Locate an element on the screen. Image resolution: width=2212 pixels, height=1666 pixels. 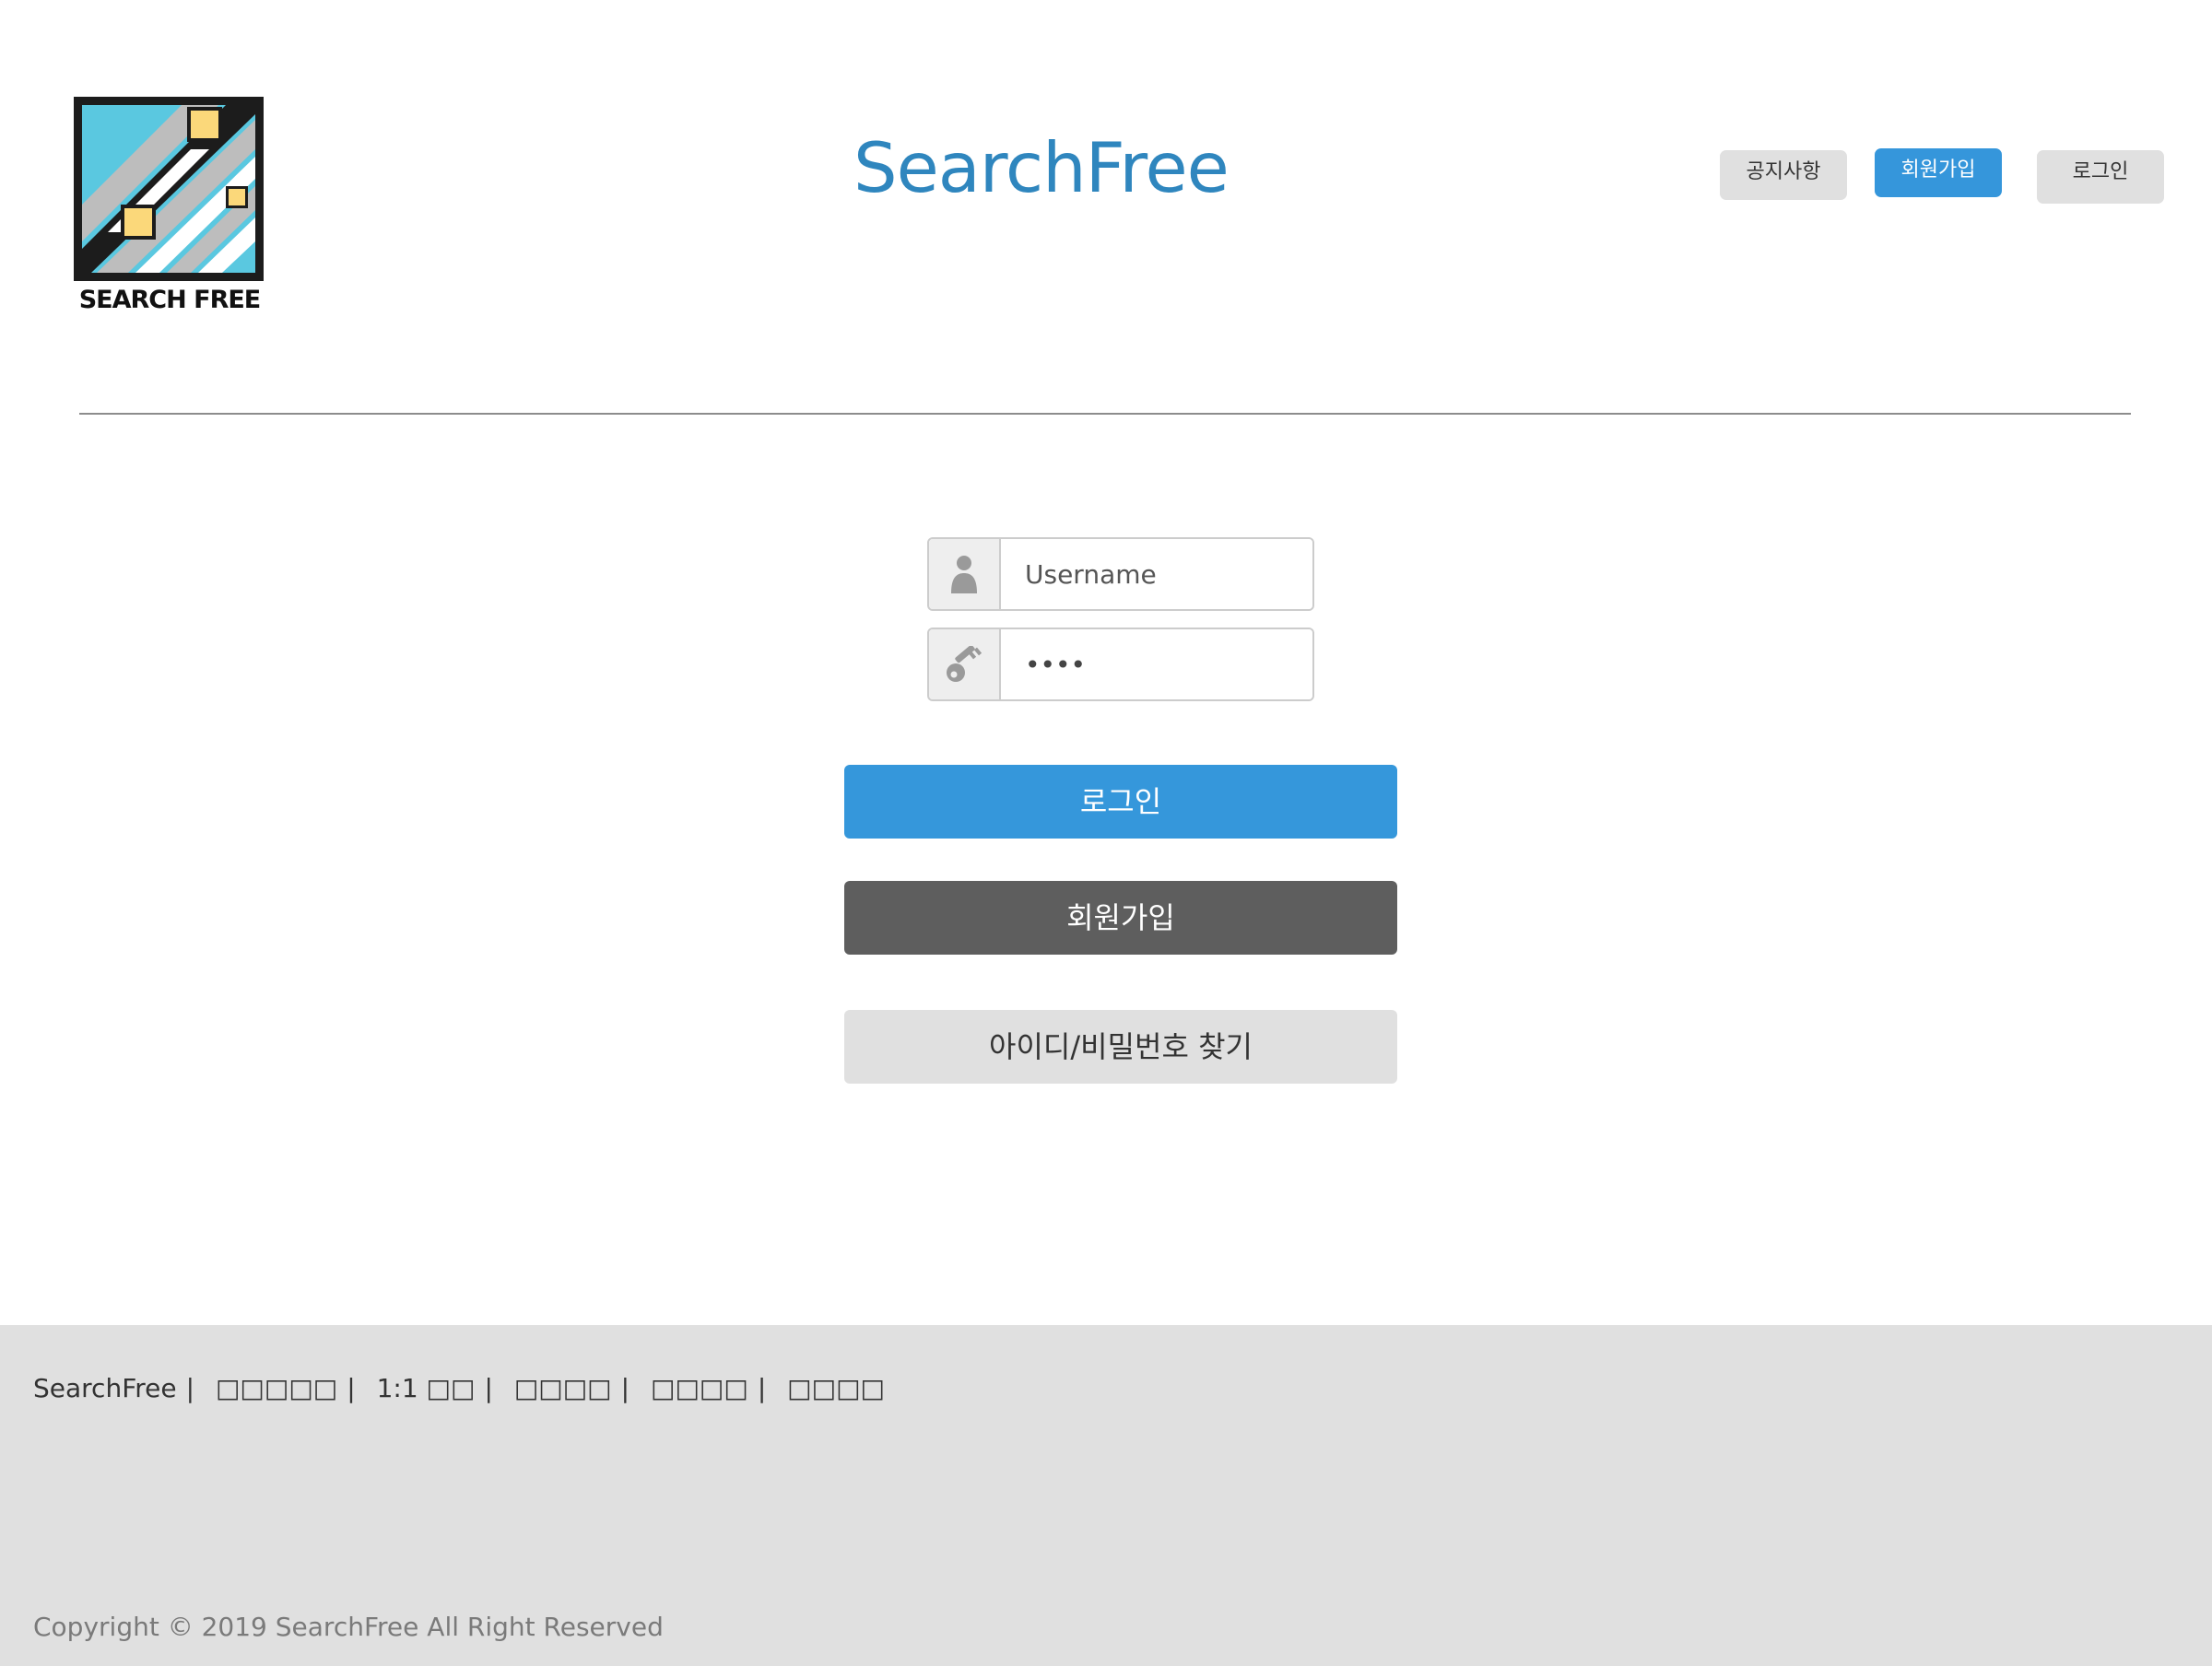
password-input is located at coordinates (1156, 664).